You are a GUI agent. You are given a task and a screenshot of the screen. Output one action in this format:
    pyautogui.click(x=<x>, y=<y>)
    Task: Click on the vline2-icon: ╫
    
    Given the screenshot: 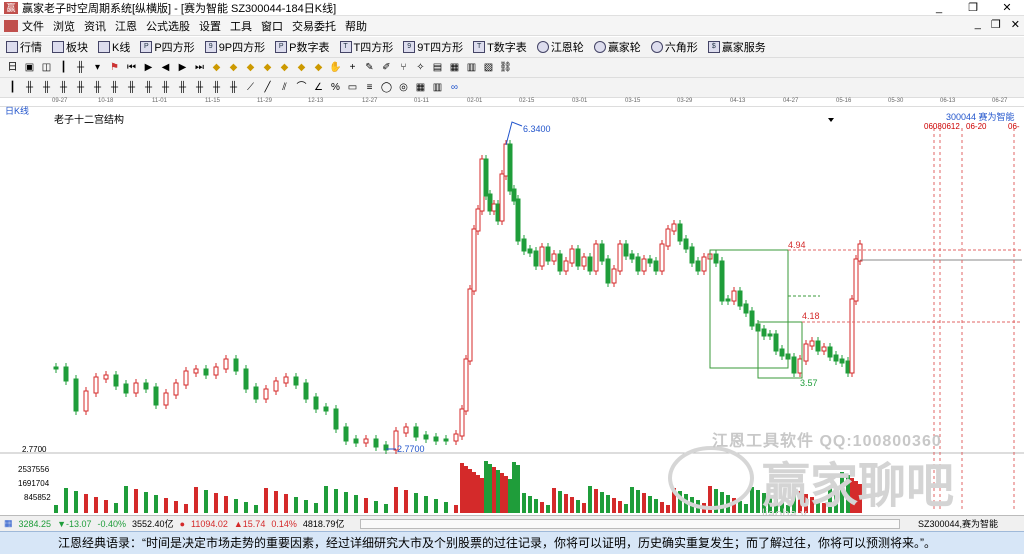 What is the action you would take?
    pyautogui.click(x=29, y=87)
    